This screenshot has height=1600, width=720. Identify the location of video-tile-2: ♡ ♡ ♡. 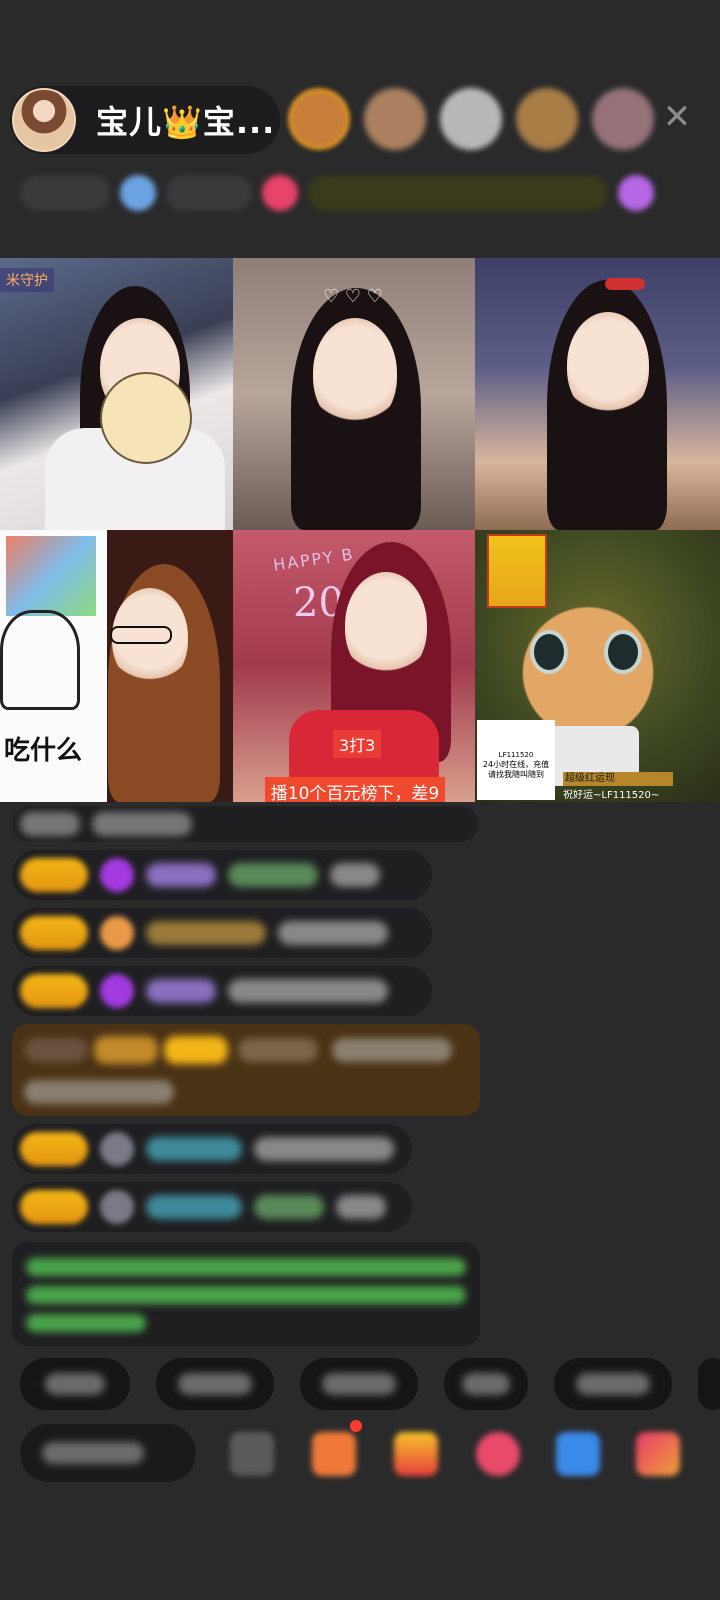
(354, 394).